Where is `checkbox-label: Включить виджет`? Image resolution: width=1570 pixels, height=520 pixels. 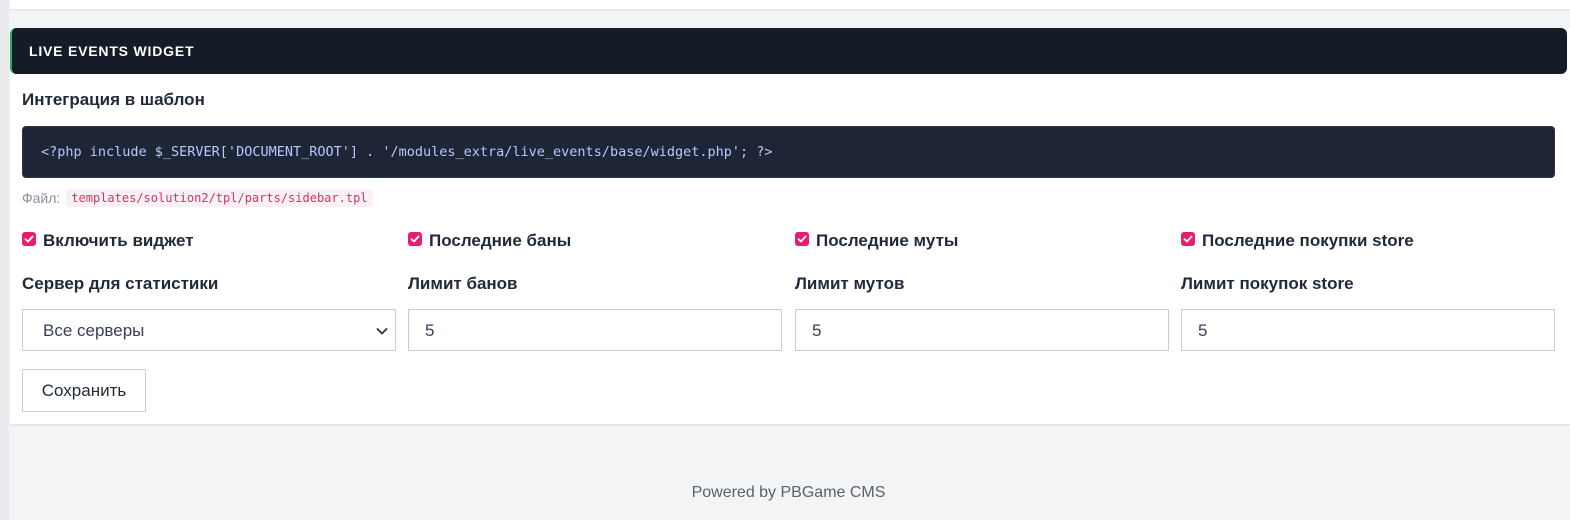
checkbox-label: Включить виджет is located at coordinates (118, 240).